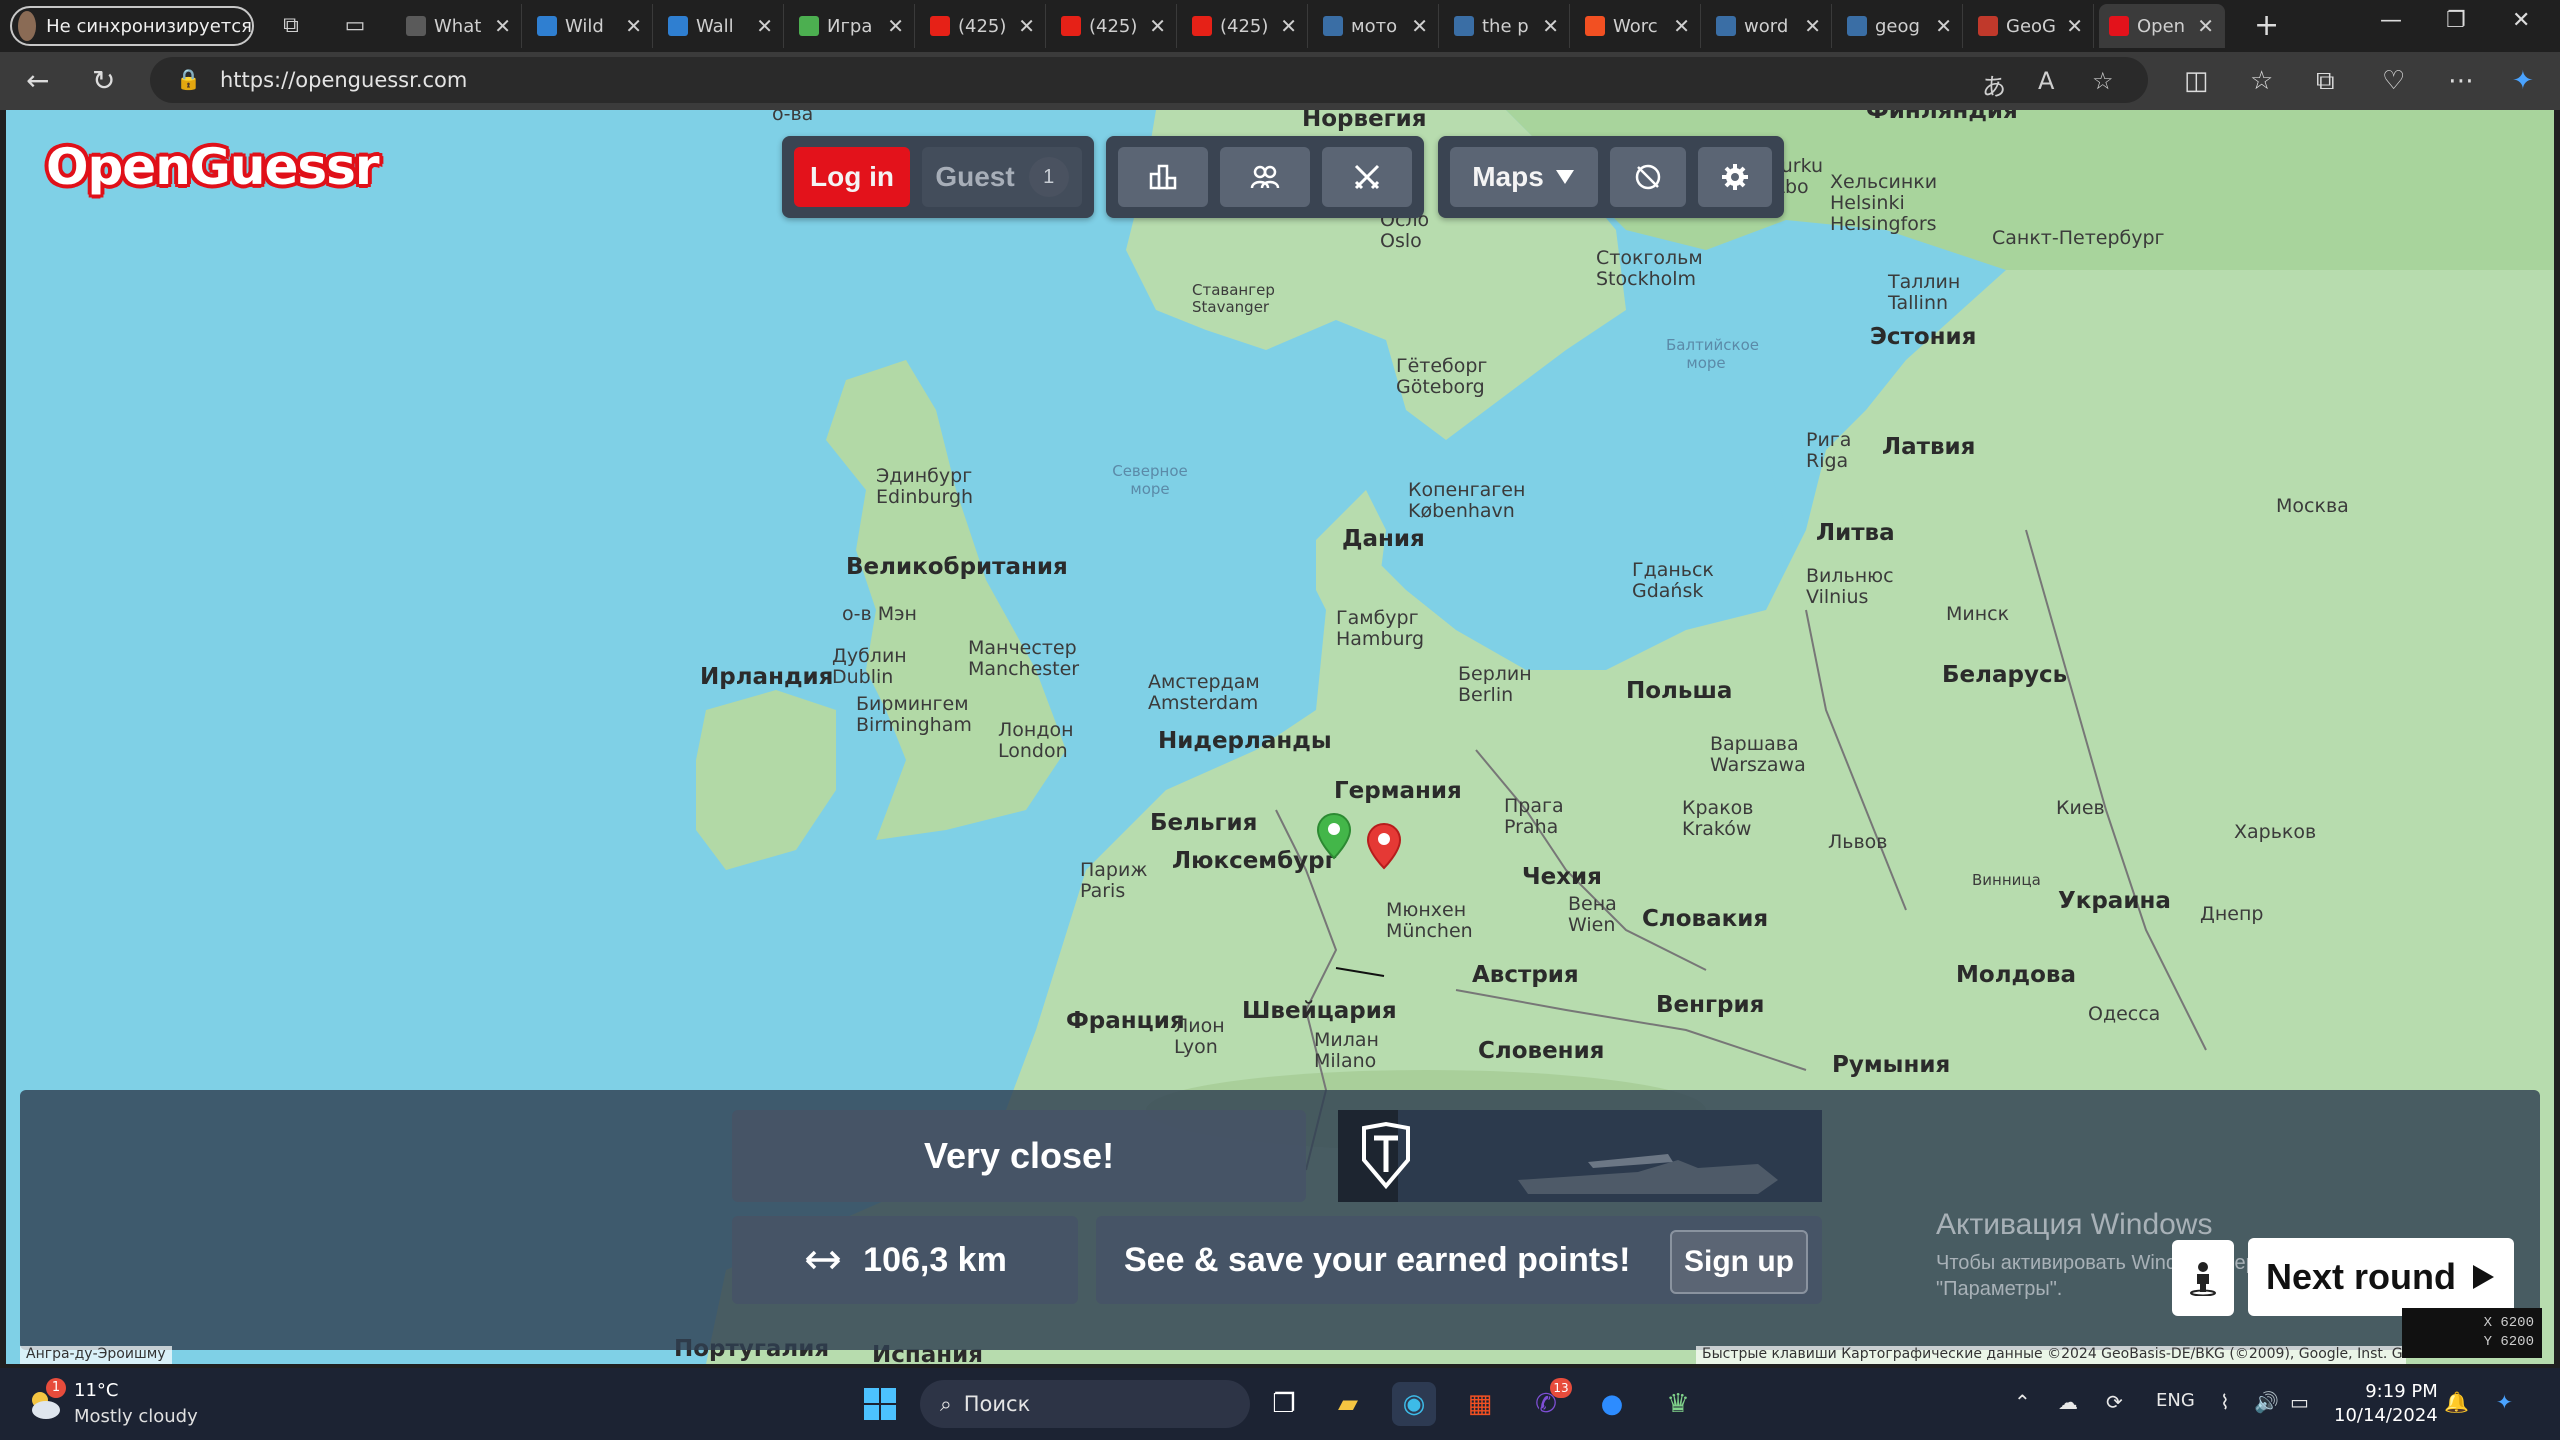  Describe the element at coordinates (1163, 177) in the screenshot. I see `leaderboard-button` at that location.